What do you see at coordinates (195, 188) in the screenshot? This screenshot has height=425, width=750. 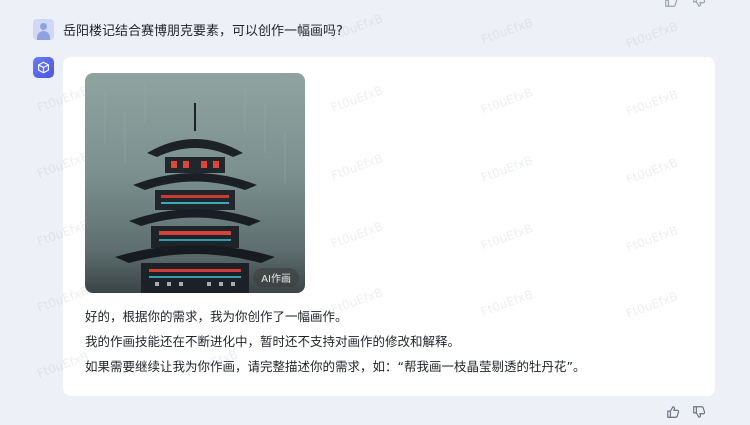 I see `pagoda-illustration` at bounding box center [195, 188].